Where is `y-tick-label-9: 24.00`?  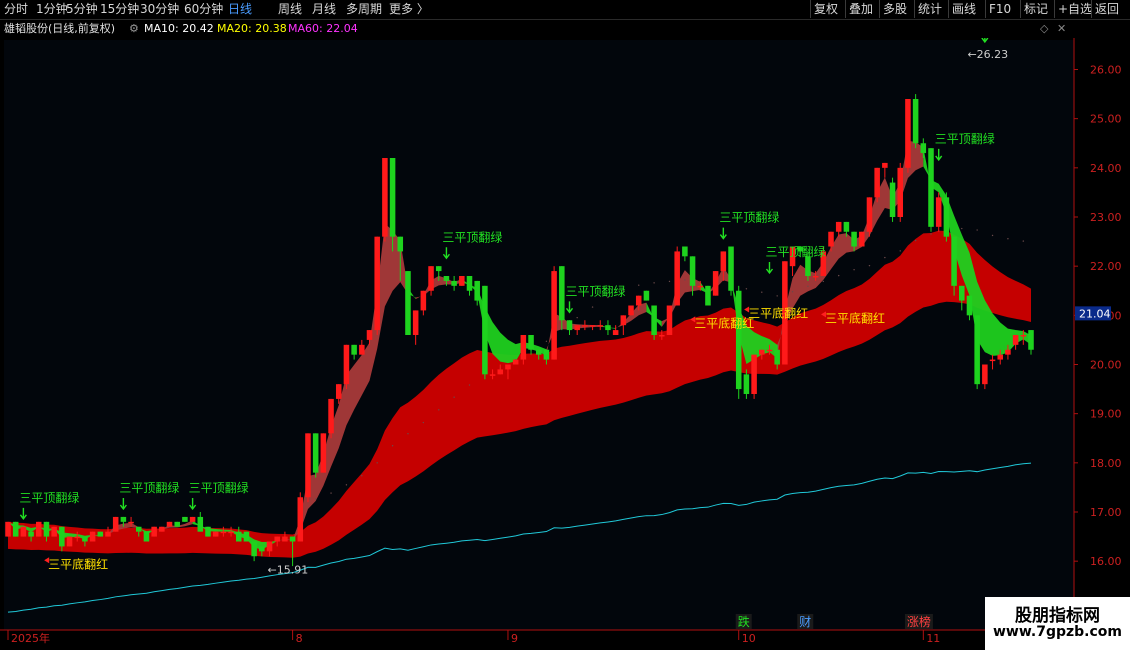
y-tick-label-9: 24.00 is located at coordinates (1106, 168).